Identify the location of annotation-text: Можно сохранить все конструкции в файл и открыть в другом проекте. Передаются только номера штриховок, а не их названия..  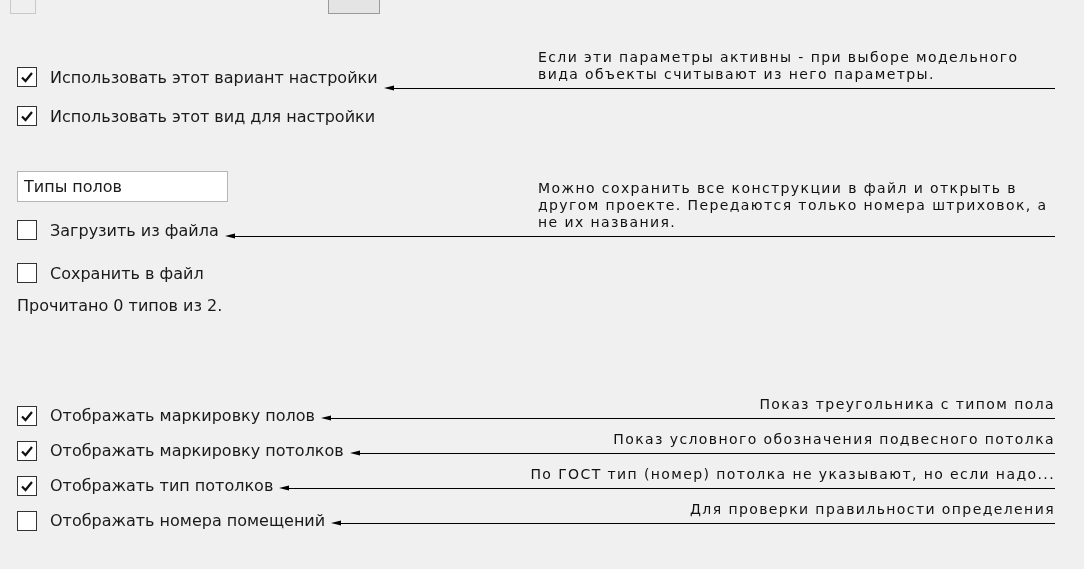
(793, 205).